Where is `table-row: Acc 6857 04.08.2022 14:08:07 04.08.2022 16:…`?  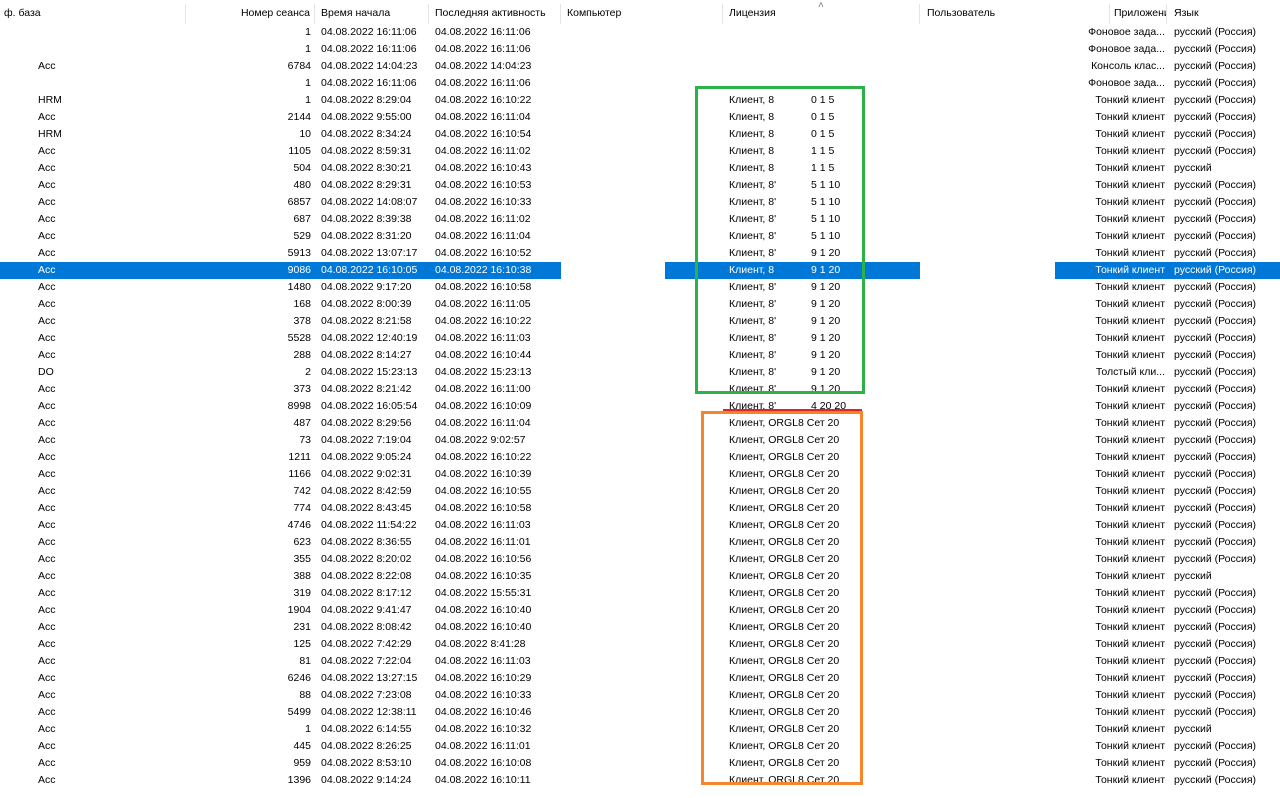
table-row: Acc 6857 04.08.2022 14:08:07 04.08.2022 16:… is located at coordinates (640, 202).